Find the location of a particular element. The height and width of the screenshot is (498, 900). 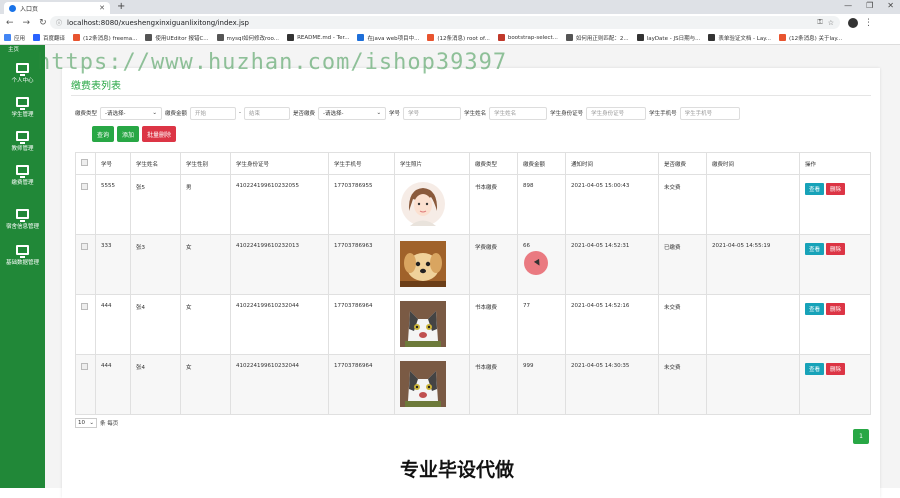

name-input: 学生姓名 is located at coordinates (518, 113).